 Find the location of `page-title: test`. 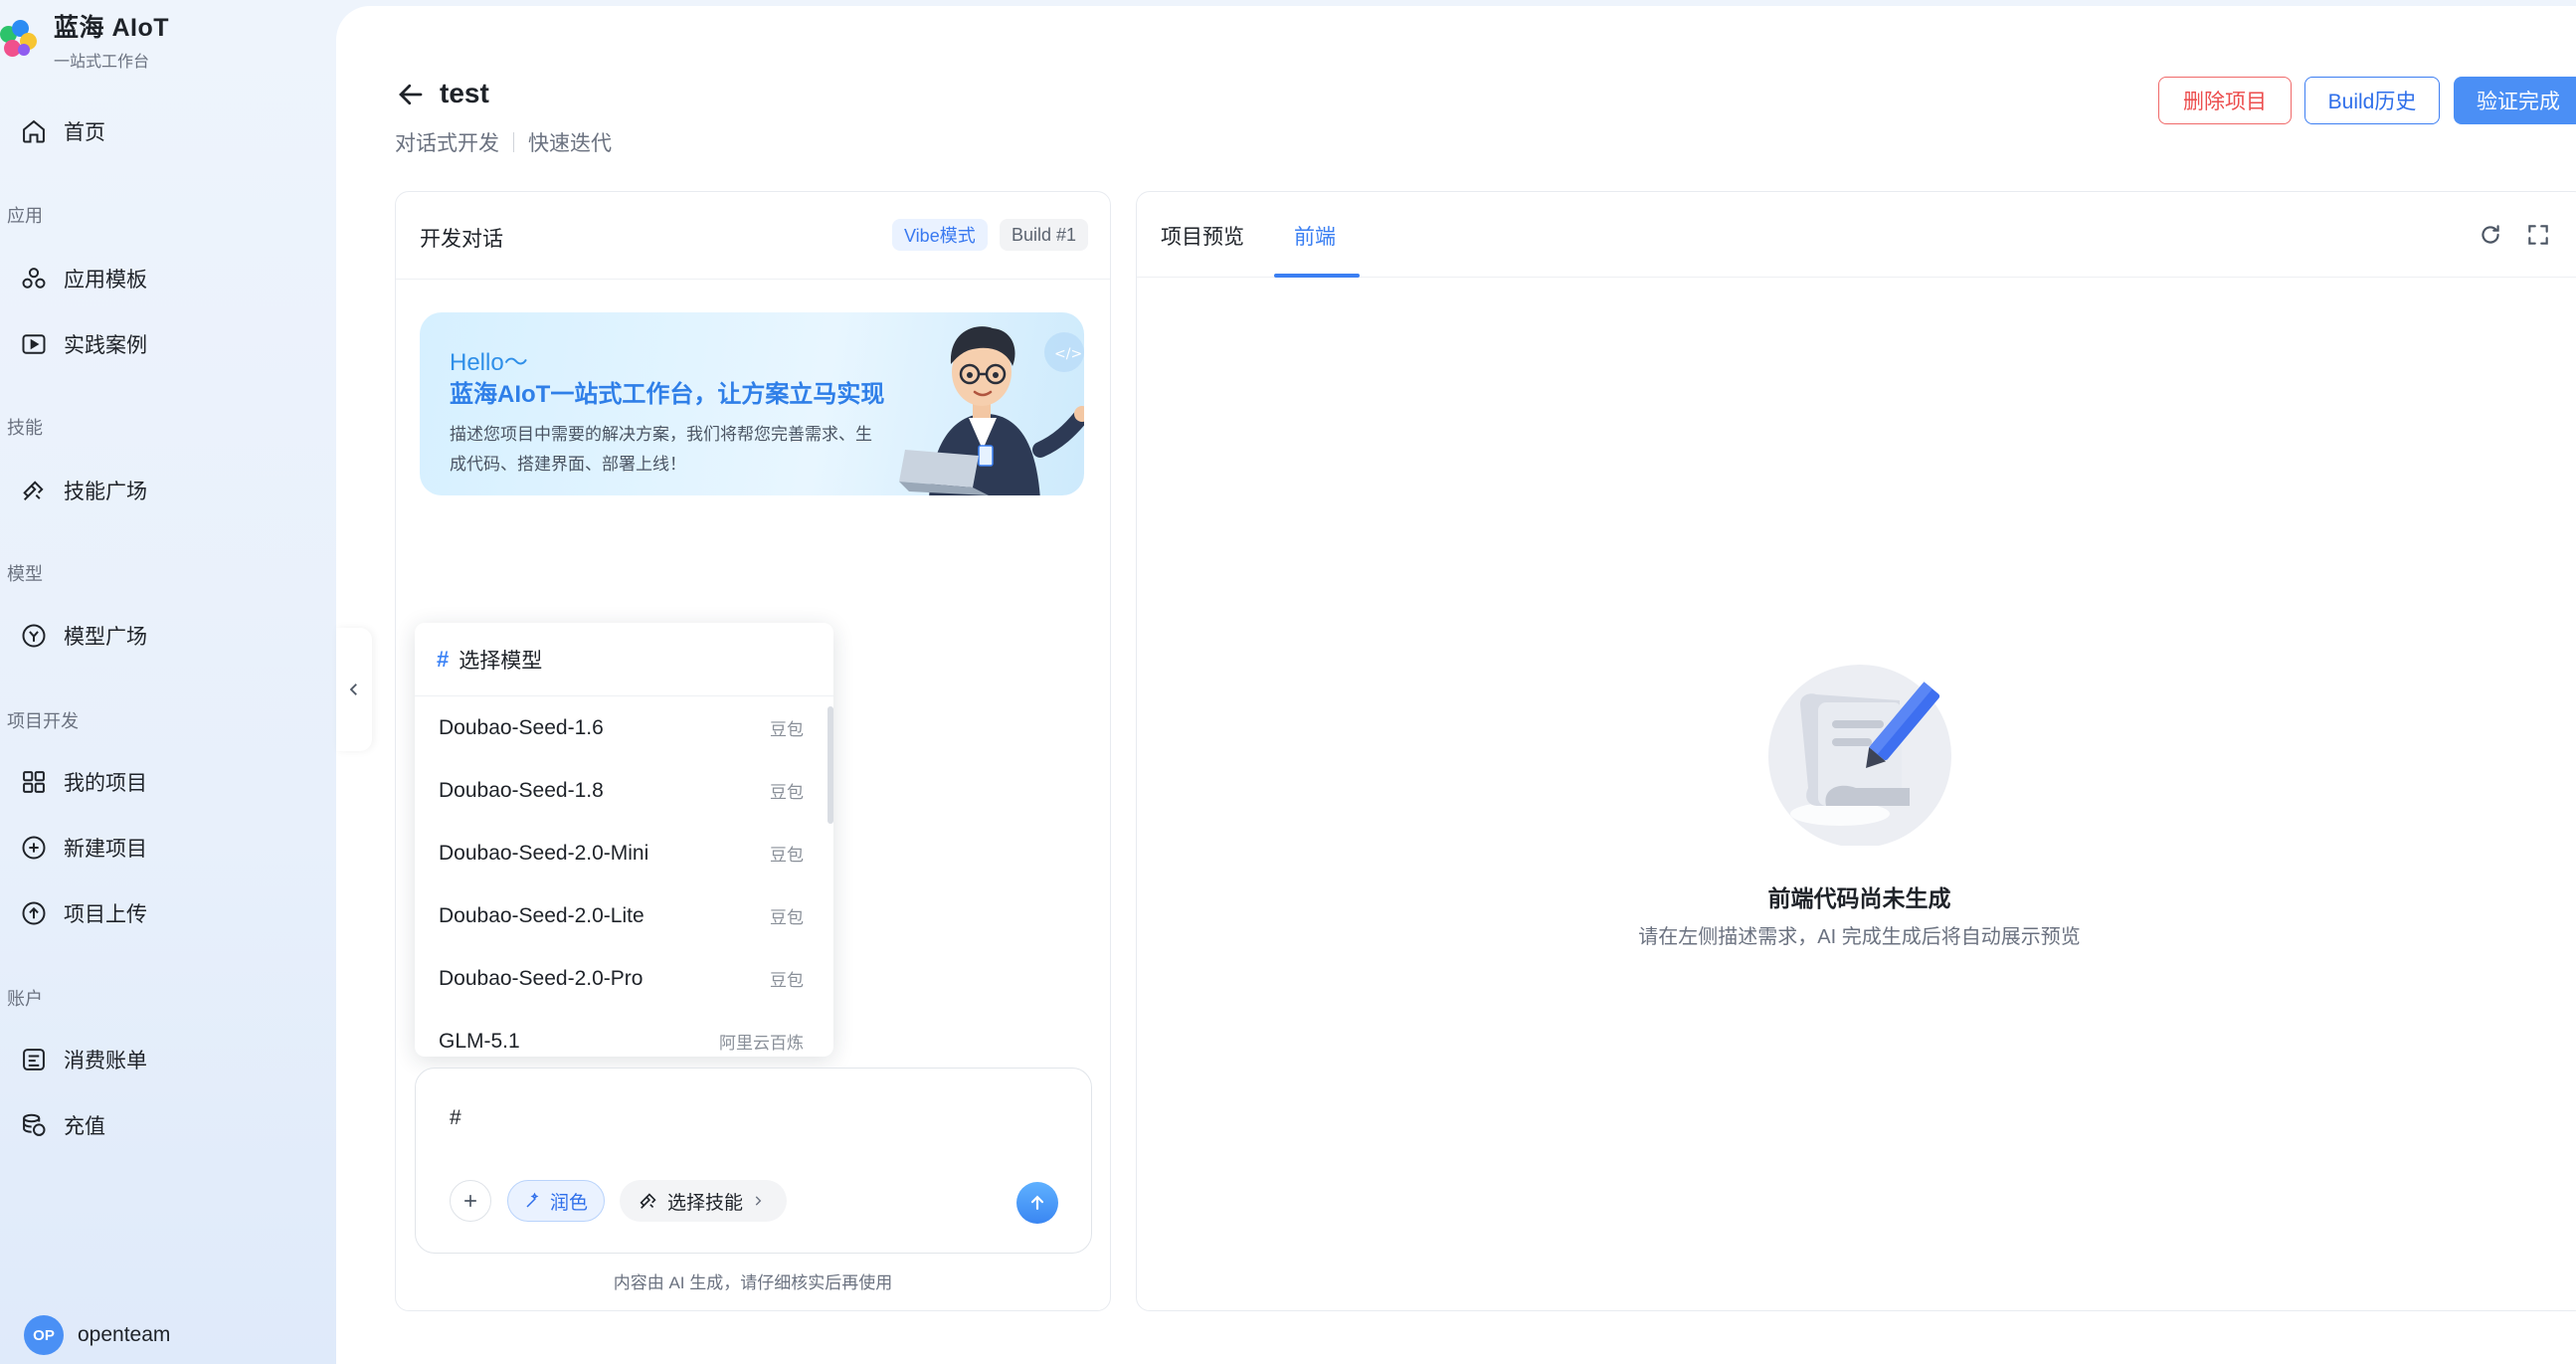

page-title: test is located at coordinates (464, 93).